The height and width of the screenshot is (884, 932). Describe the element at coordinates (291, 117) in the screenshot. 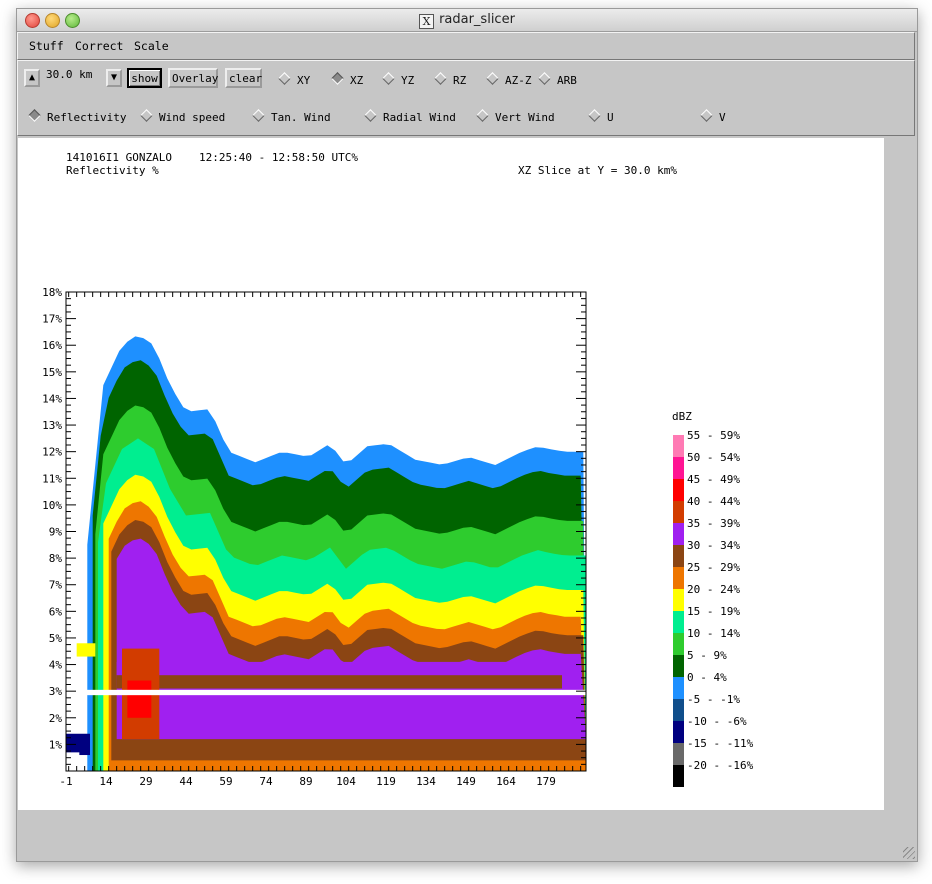

I see `radio-tan-wind: Tan. Wind` at that location.